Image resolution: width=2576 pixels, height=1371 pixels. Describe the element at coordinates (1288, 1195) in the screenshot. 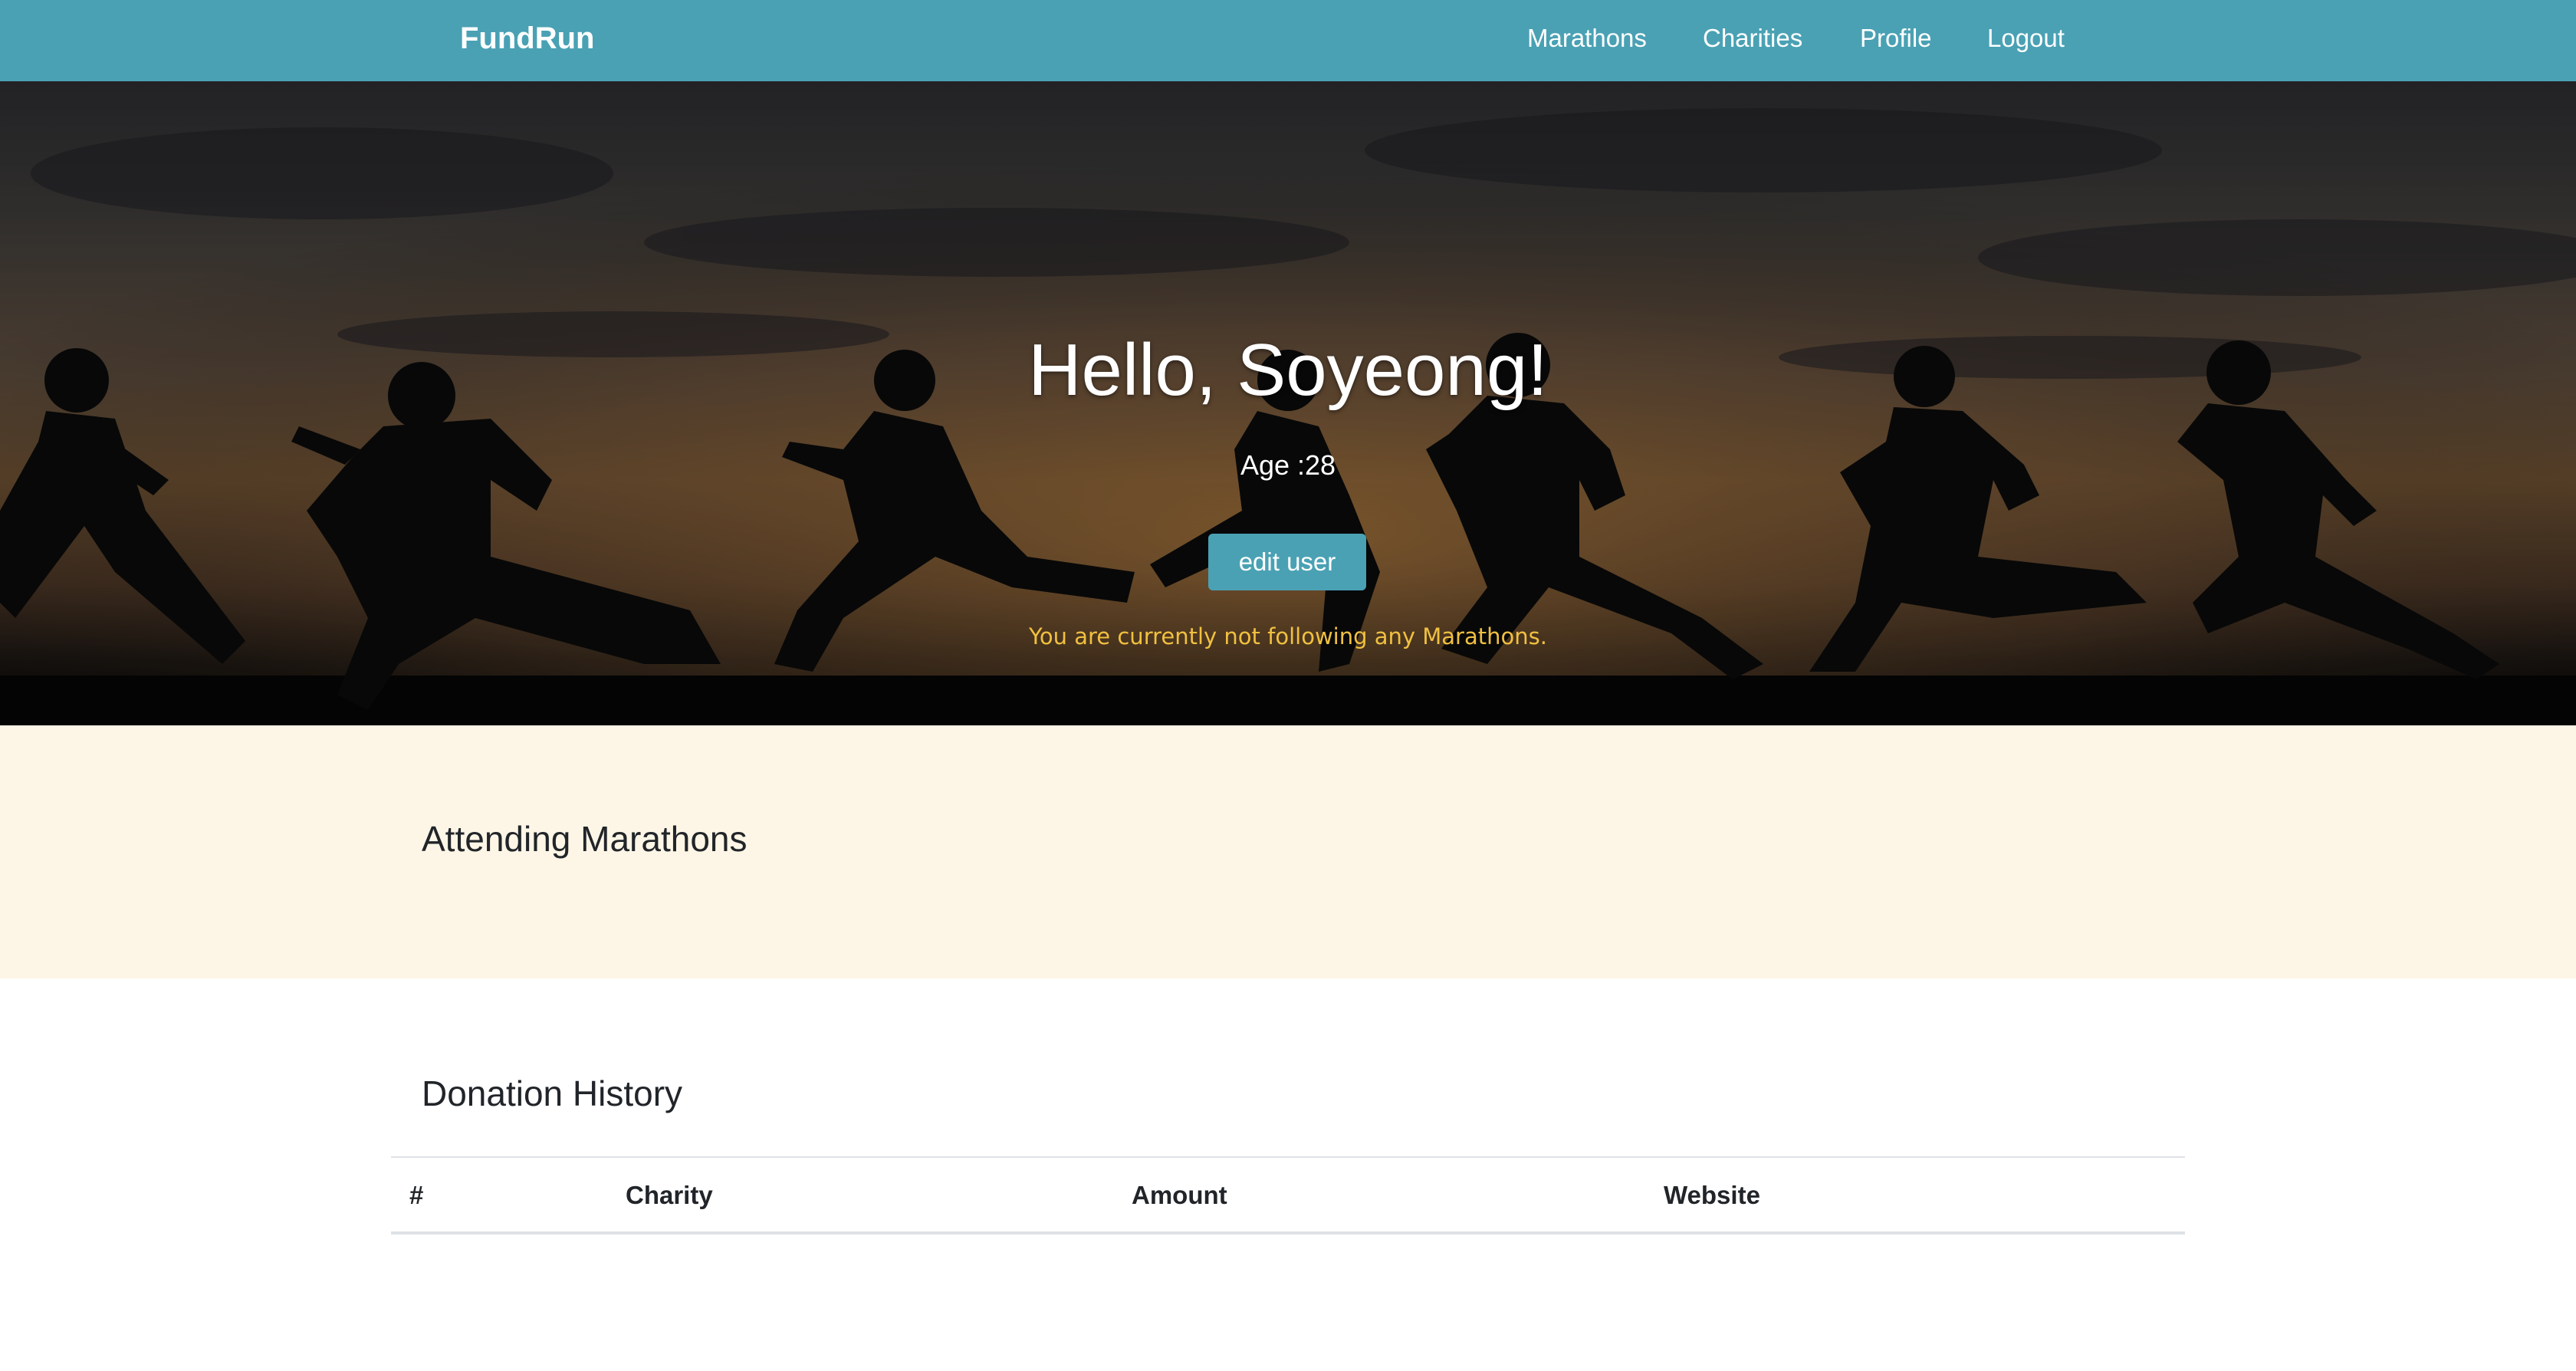

I see `donation-table: # Charity Amount Website` at that location.